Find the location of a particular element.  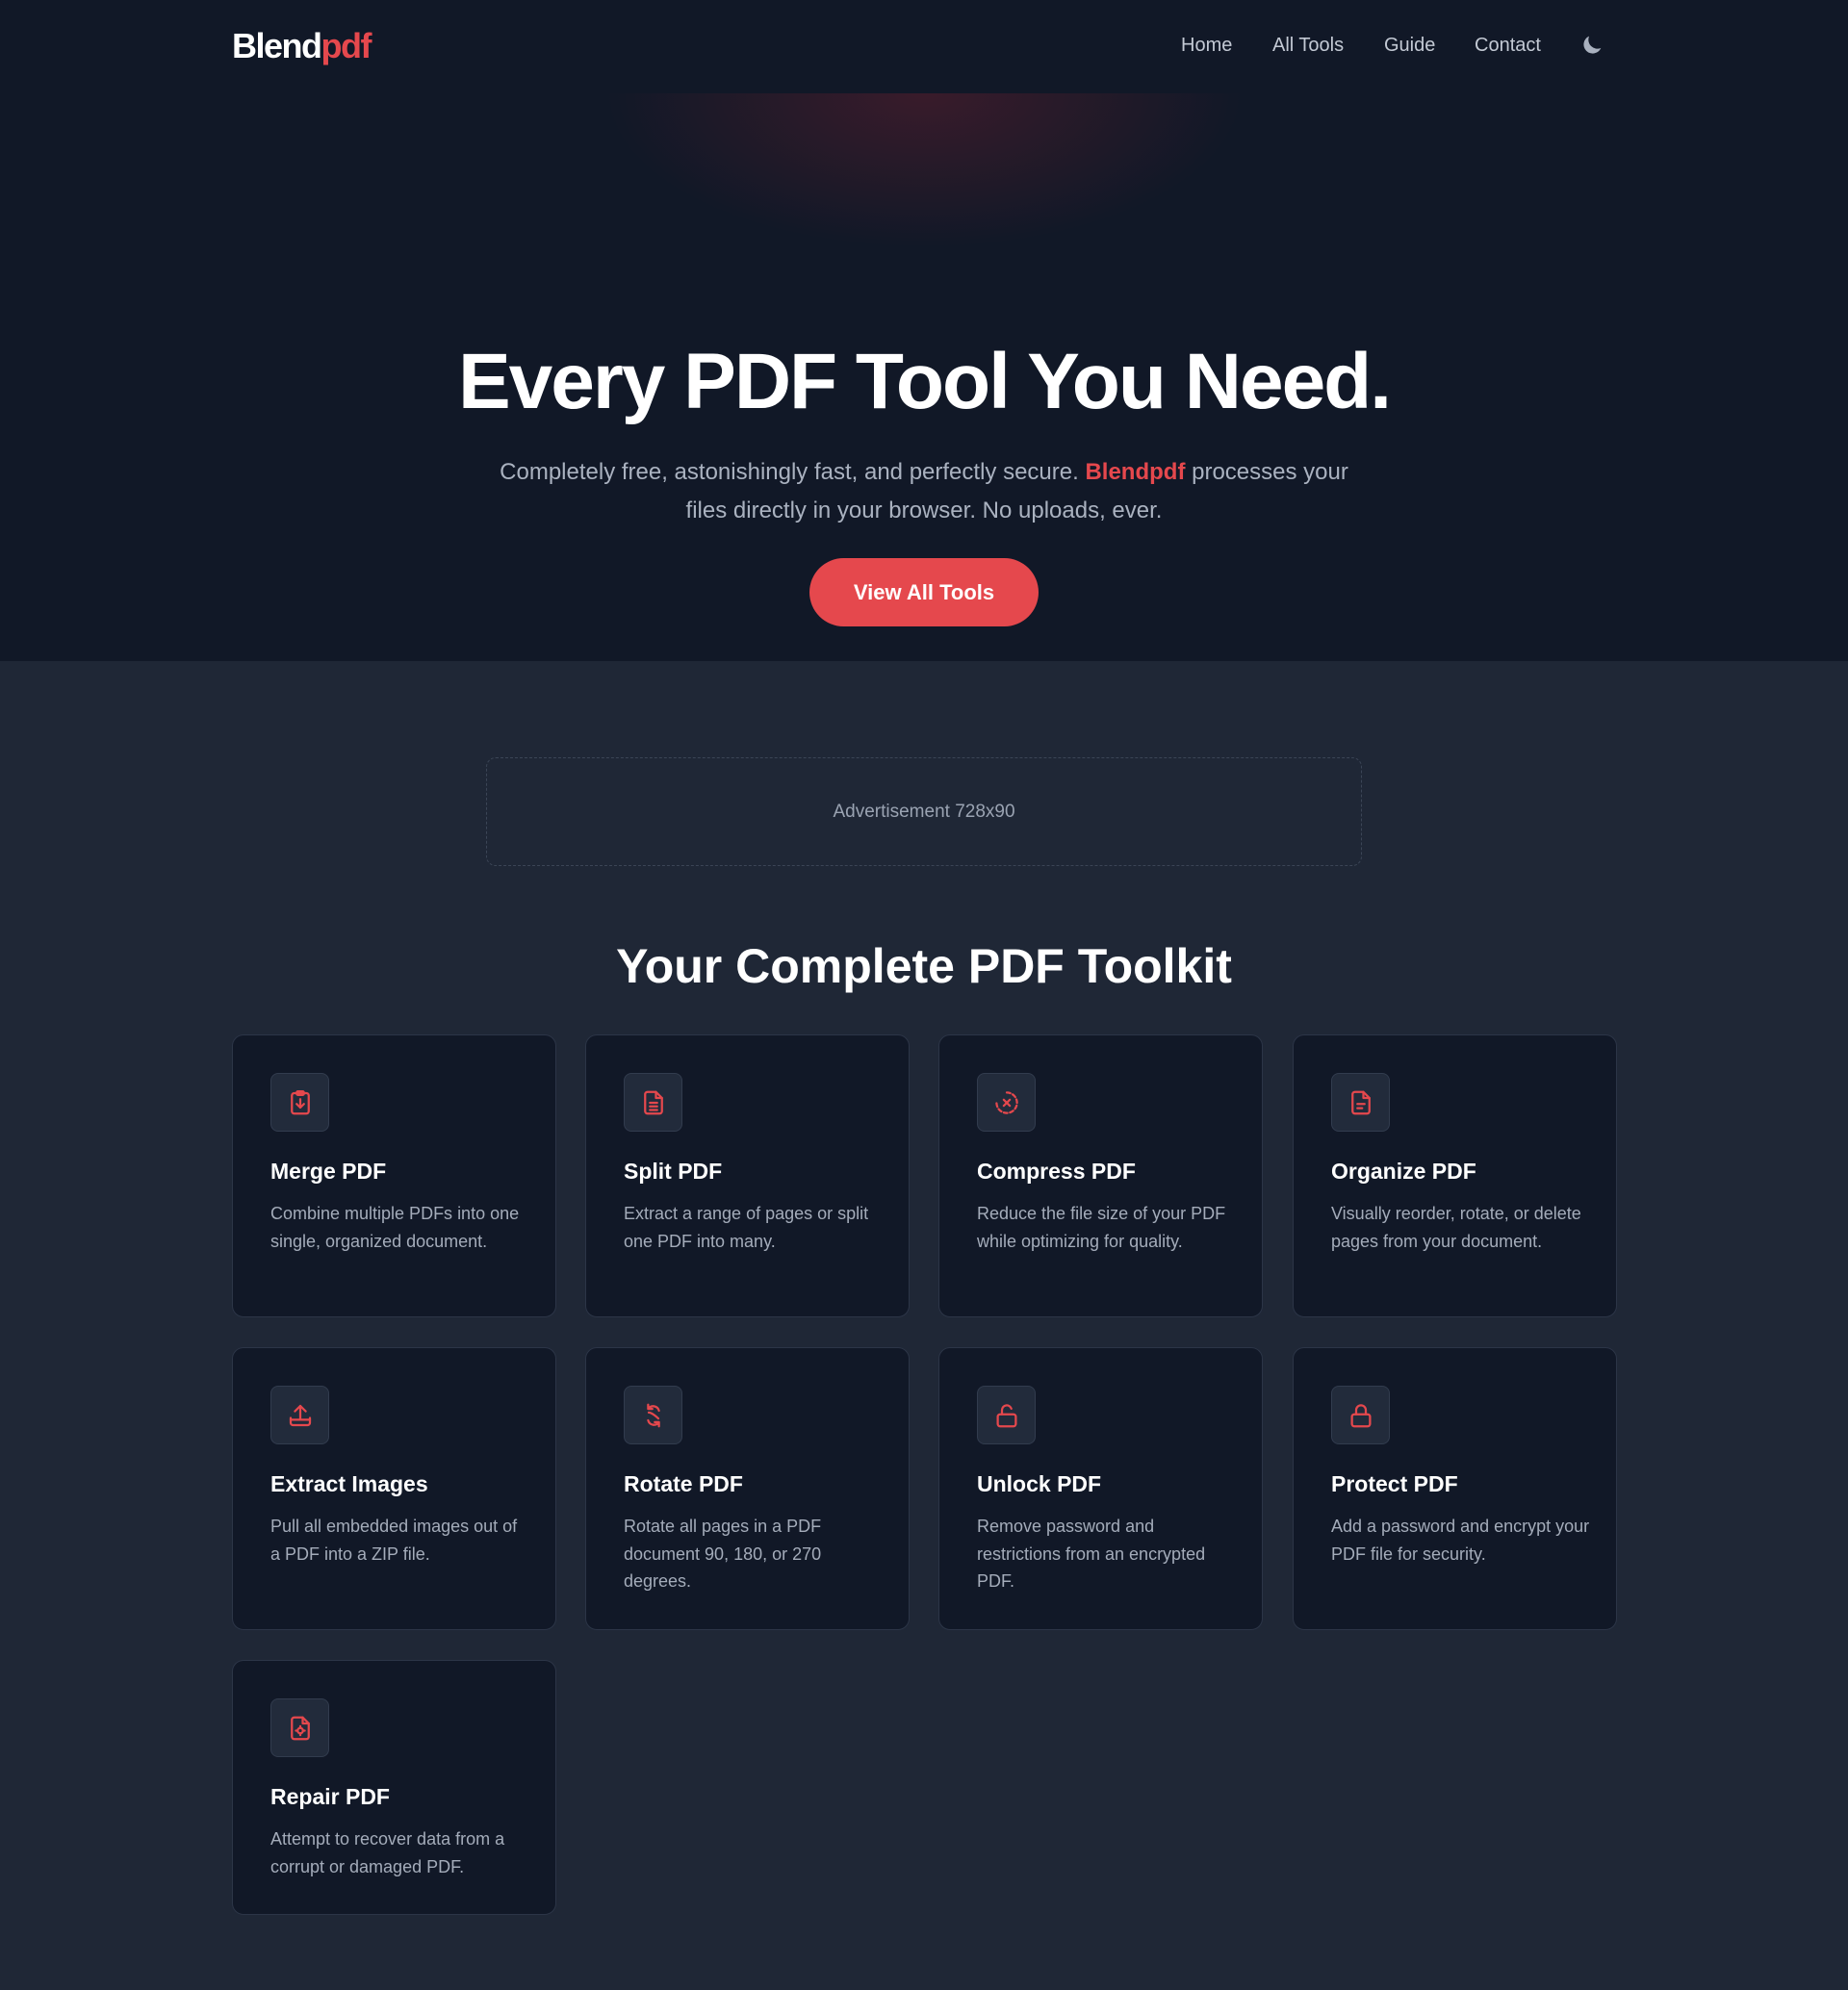

logo: Blendpdf is located at coordinates (302, 46).